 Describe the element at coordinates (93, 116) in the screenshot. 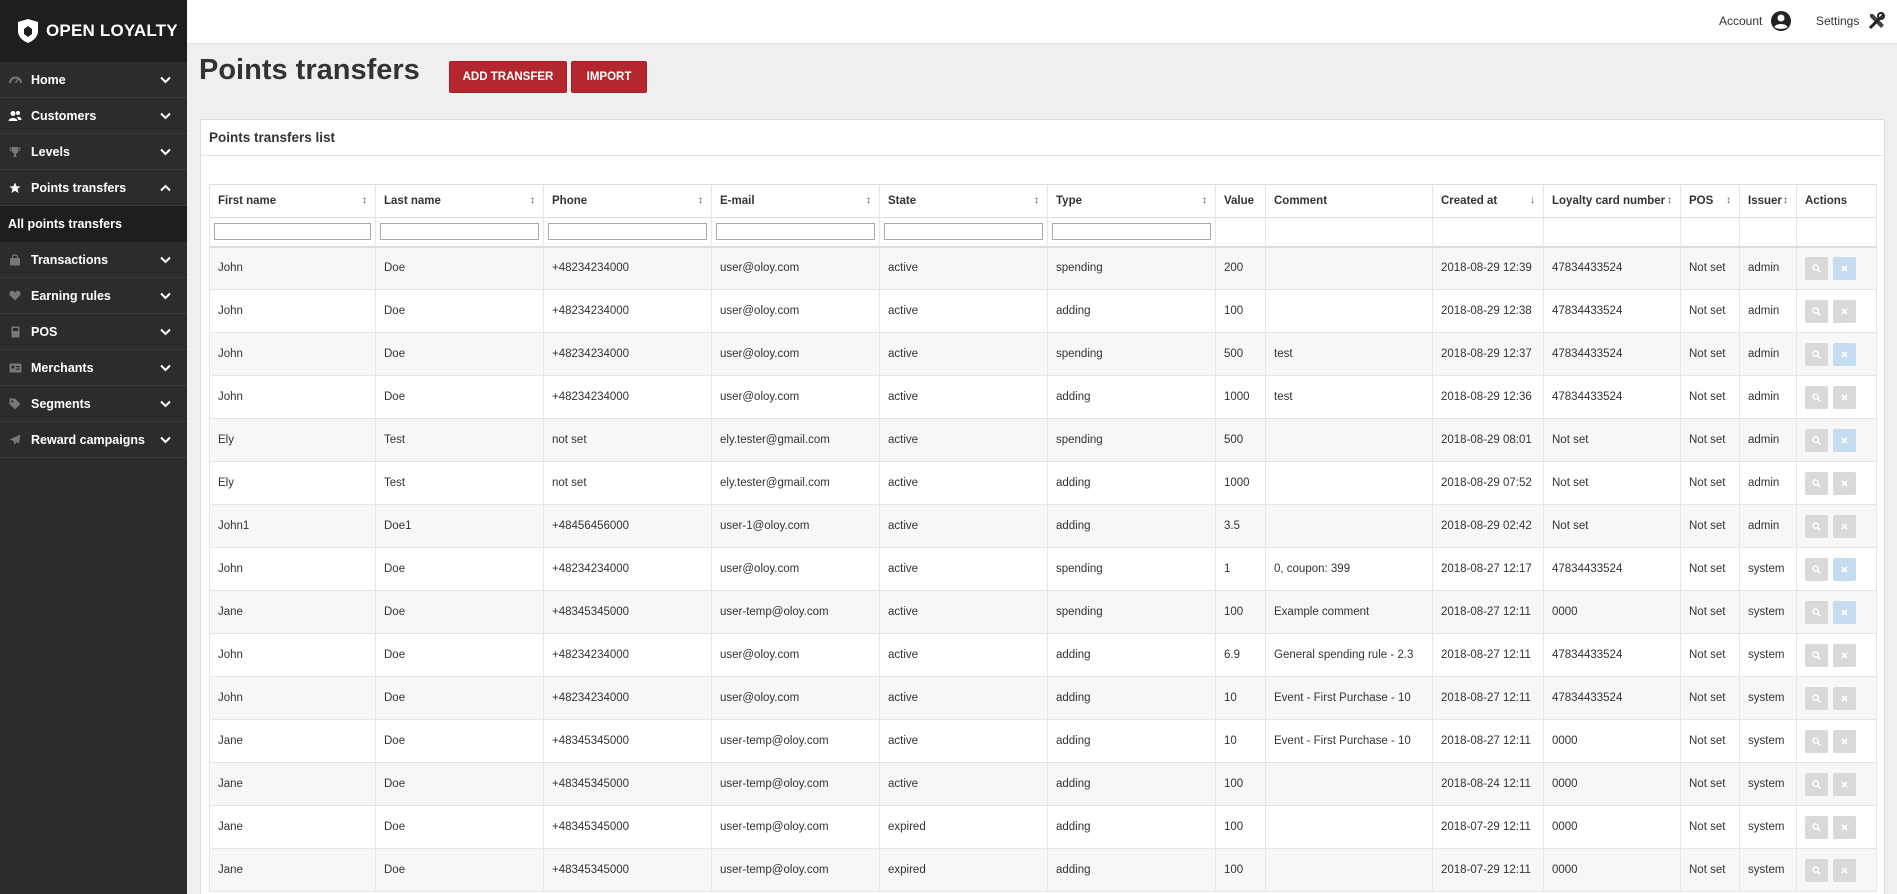

I see `sidebar-item-customers: Customers` at that location.